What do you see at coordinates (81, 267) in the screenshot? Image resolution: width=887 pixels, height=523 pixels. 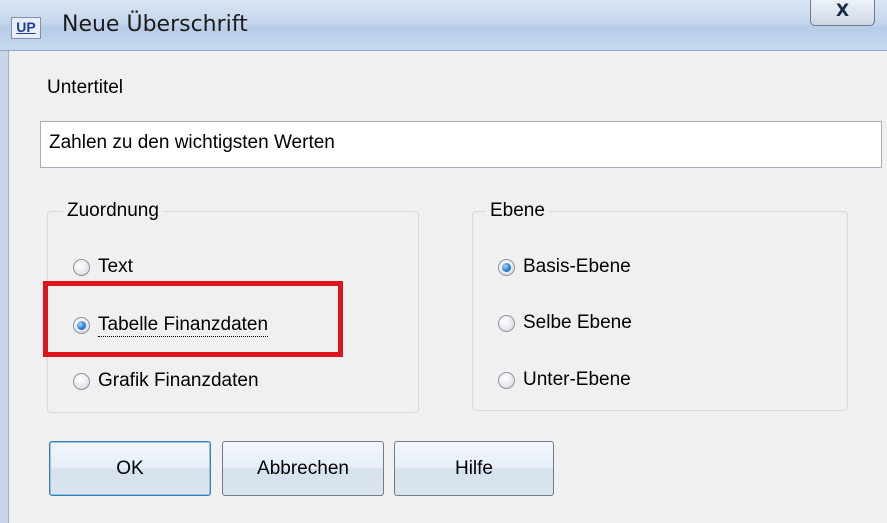 I see `radio-text-icon` at bounding box center [81, 267].